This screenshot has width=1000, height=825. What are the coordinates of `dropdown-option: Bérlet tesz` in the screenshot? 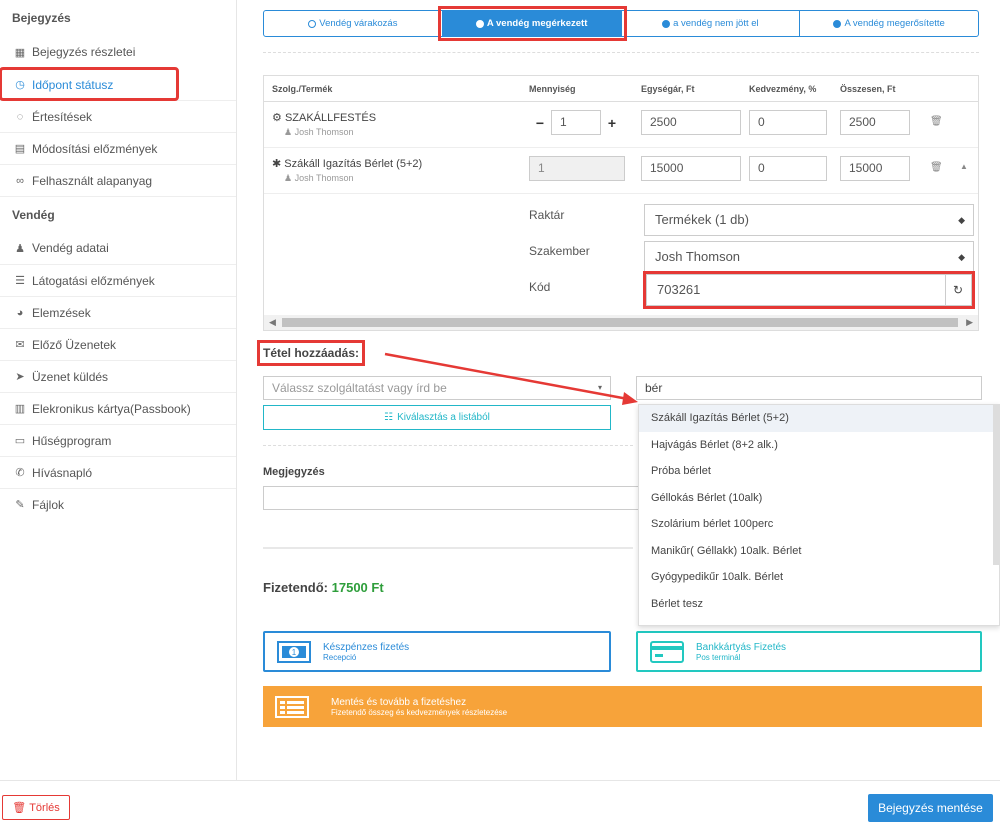 It's located at (819, 604).